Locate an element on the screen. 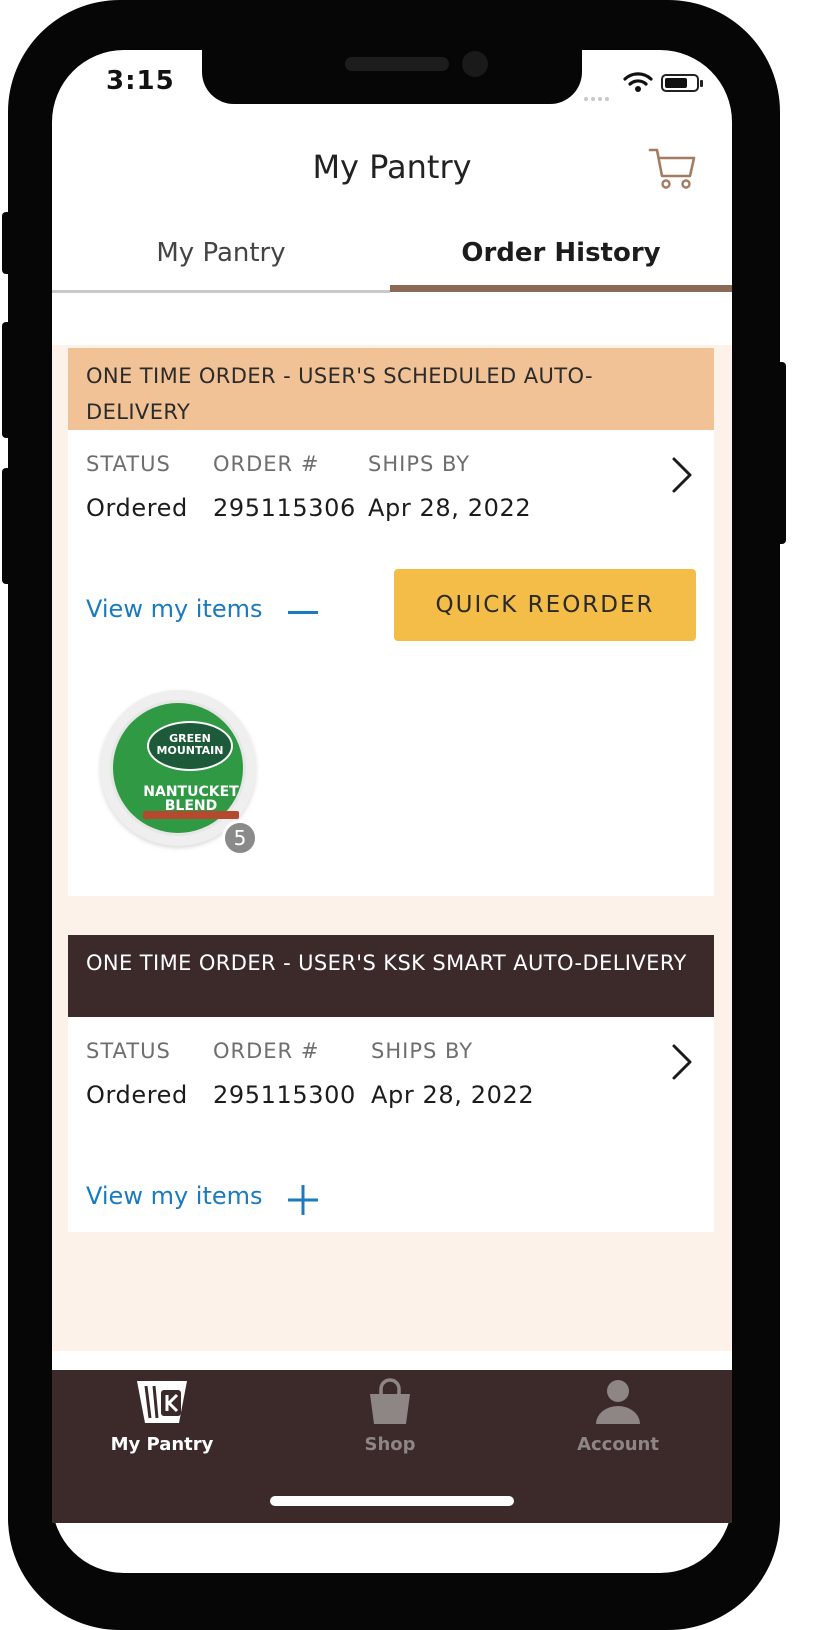 The image size is (816, 1630). order-number-value: 295115306 is located at coordinates (284, 508).